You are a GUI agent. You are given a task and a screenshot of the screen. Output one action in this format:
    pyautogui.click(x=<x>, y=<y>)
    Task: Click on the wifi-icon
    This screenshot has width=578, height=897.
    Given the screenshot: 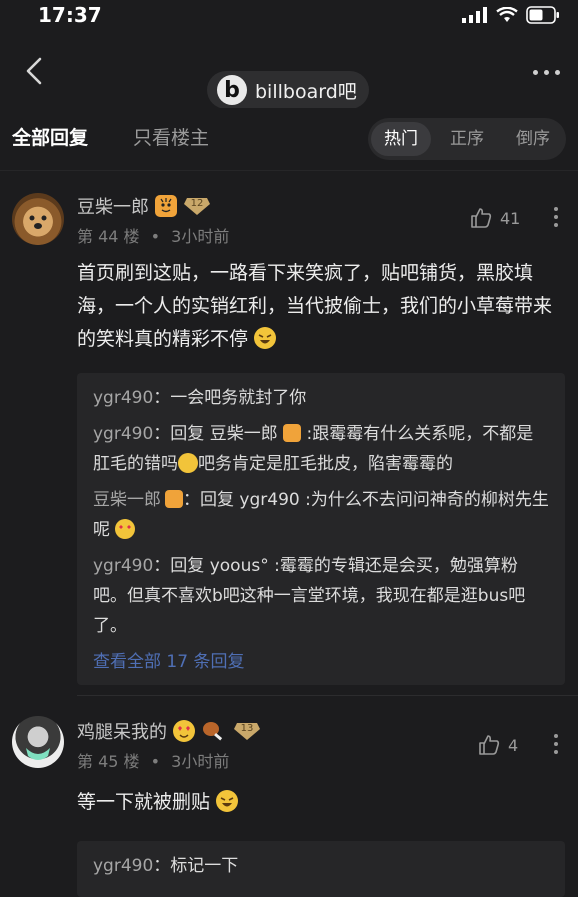 What is the action you would take?
    pyautogui.click(x=507, y=14)
    